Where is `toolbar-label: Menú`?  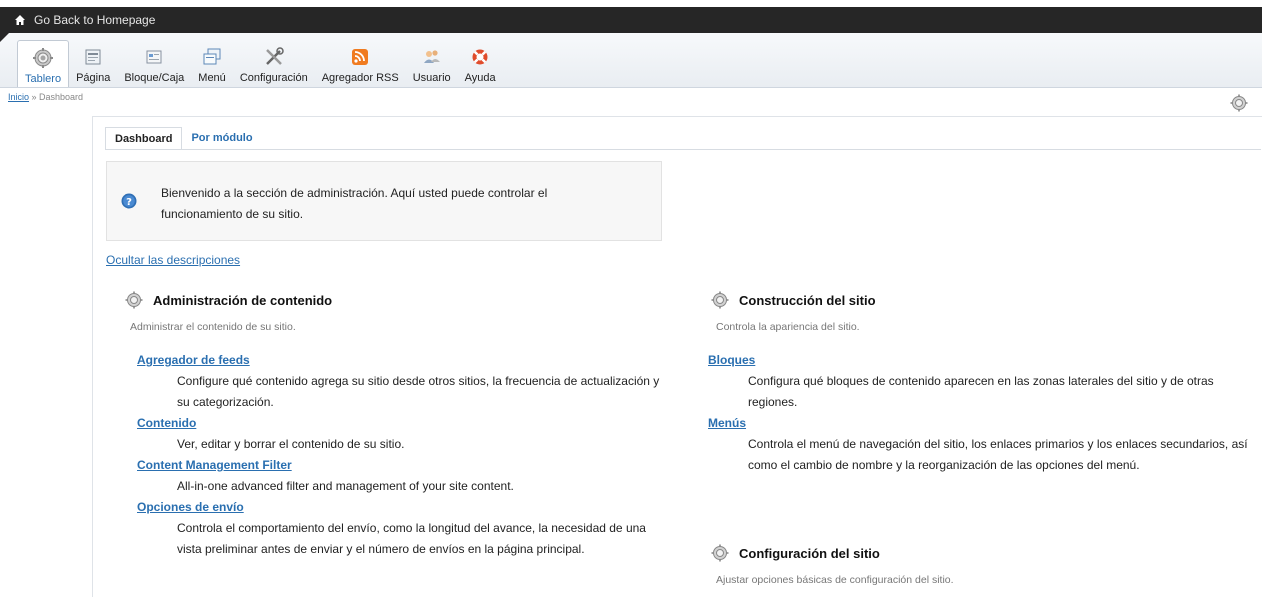
toolbar-label: Menú is located at coordinates (212, 78).